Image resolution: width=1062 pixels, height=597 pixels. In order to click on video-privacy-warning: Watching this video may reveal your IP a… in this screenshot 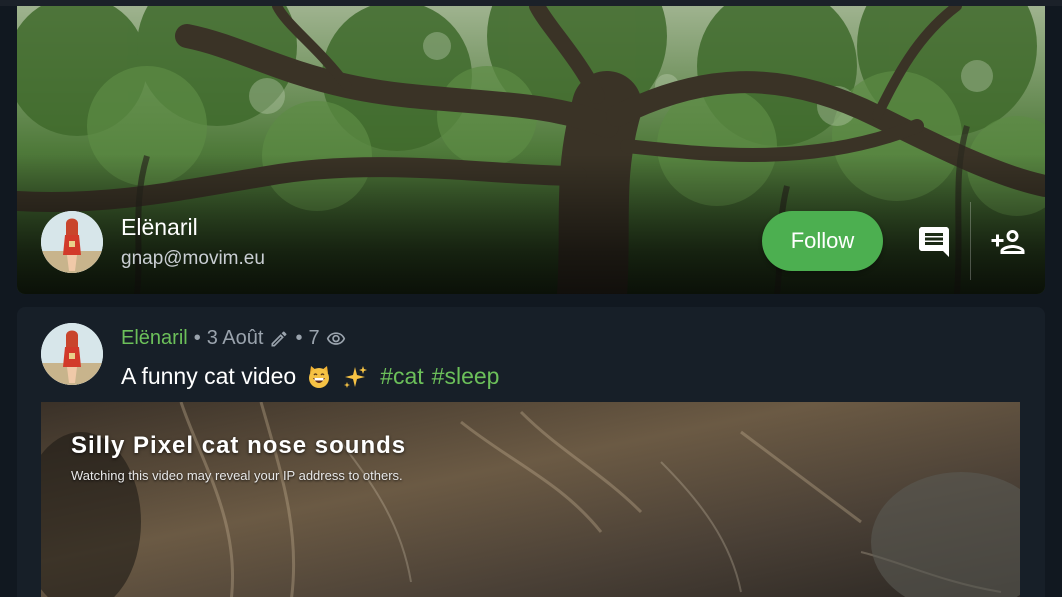, I will do `click(237, 475)`.